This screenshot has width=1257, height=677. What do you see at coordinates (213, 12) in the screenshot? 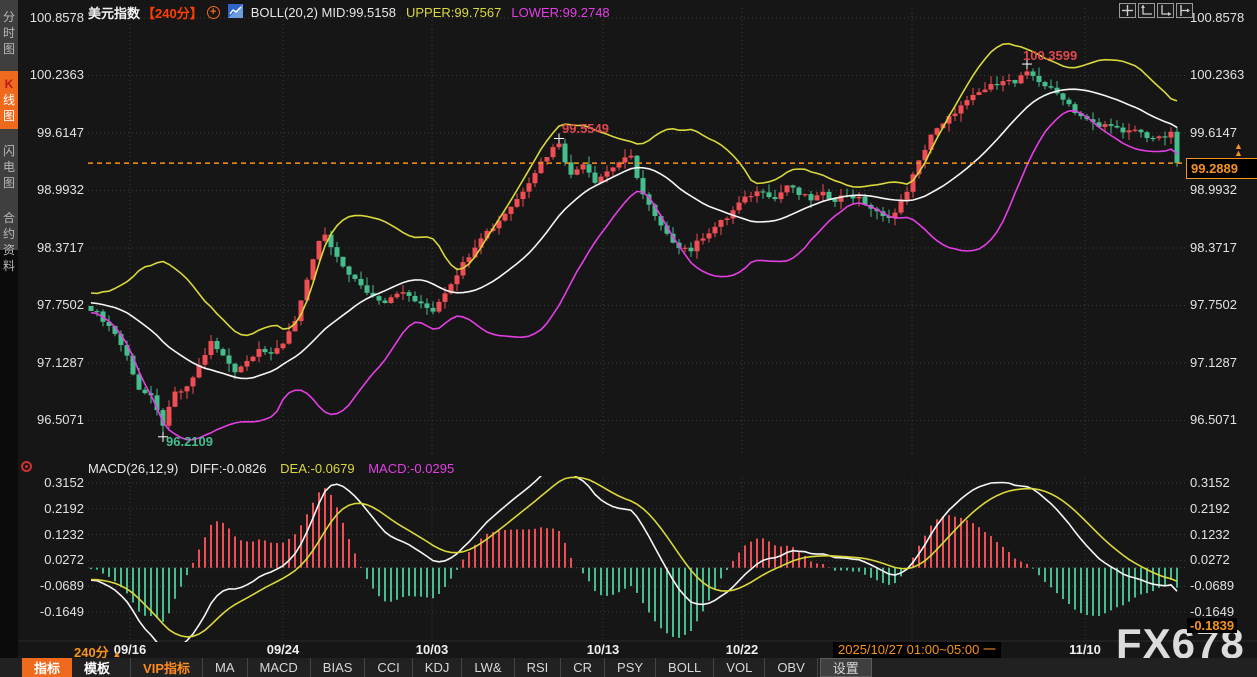
I see `circle-plus-icon: +` at bounding box center [213, 12].